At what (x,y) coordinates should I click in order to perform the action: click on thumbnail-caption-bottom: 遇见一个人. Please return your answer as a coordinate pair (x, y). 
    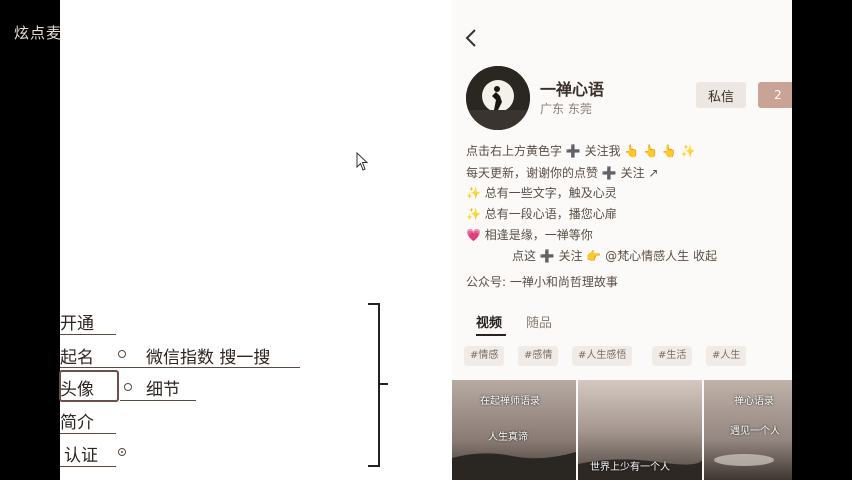
    Looking at the image, I should click on (755, 431).